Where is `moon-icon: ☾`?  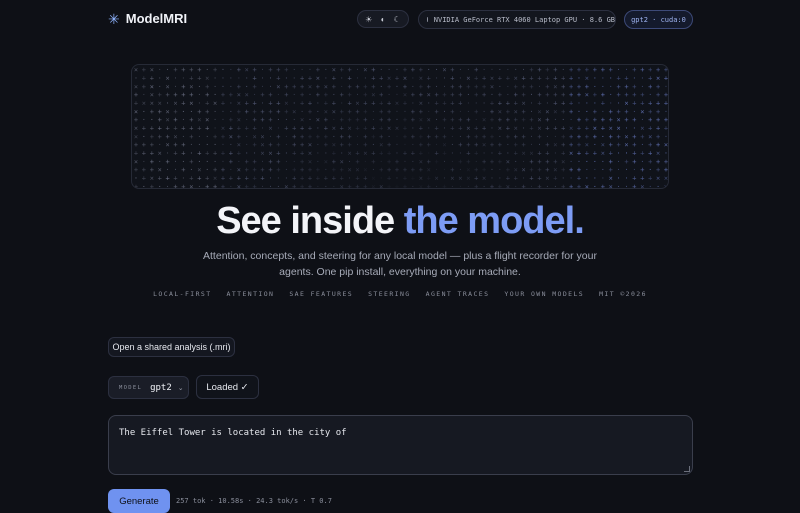 moon-icon: ☾ is located at coordinates (397, 19).